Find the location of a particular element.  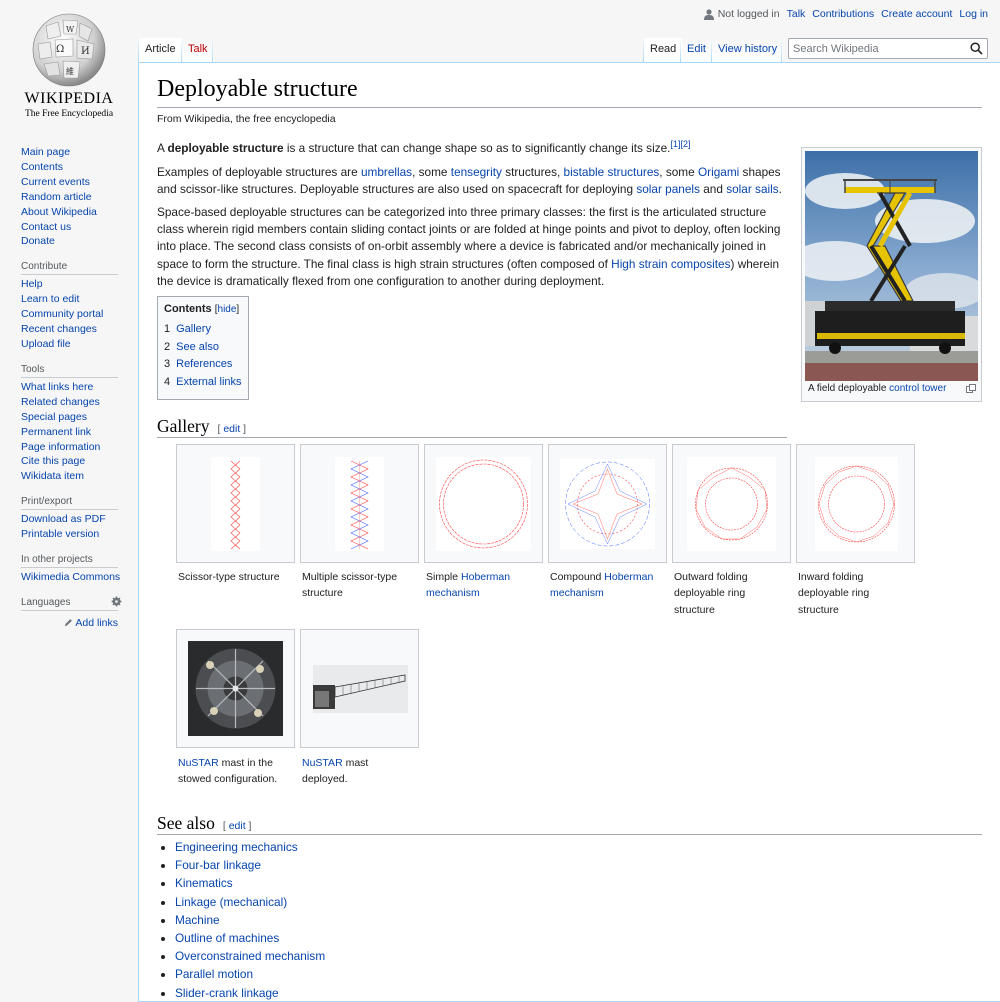

sidebar-item-learn-to-edit: Learn to edit is located at coordinates (50, 299).